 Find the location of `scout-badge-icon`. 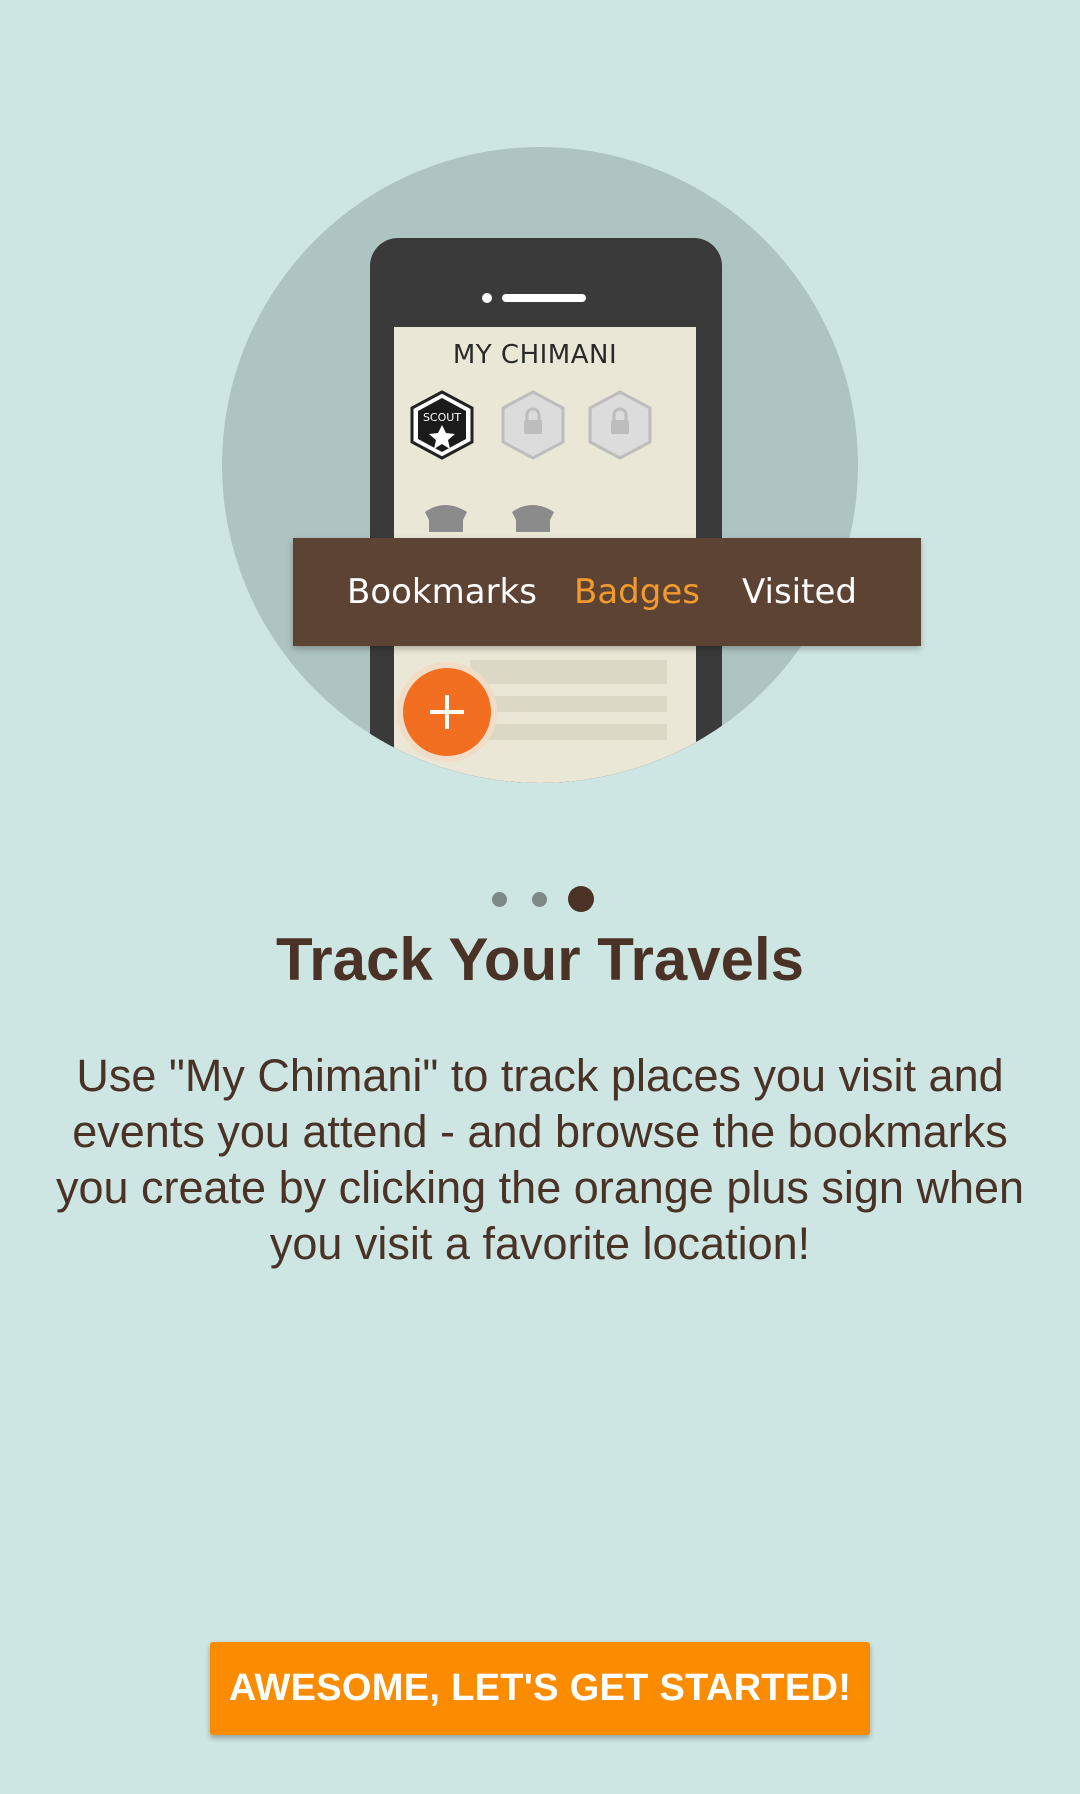

scout-badge-icon is located at coordinates (442, 425).